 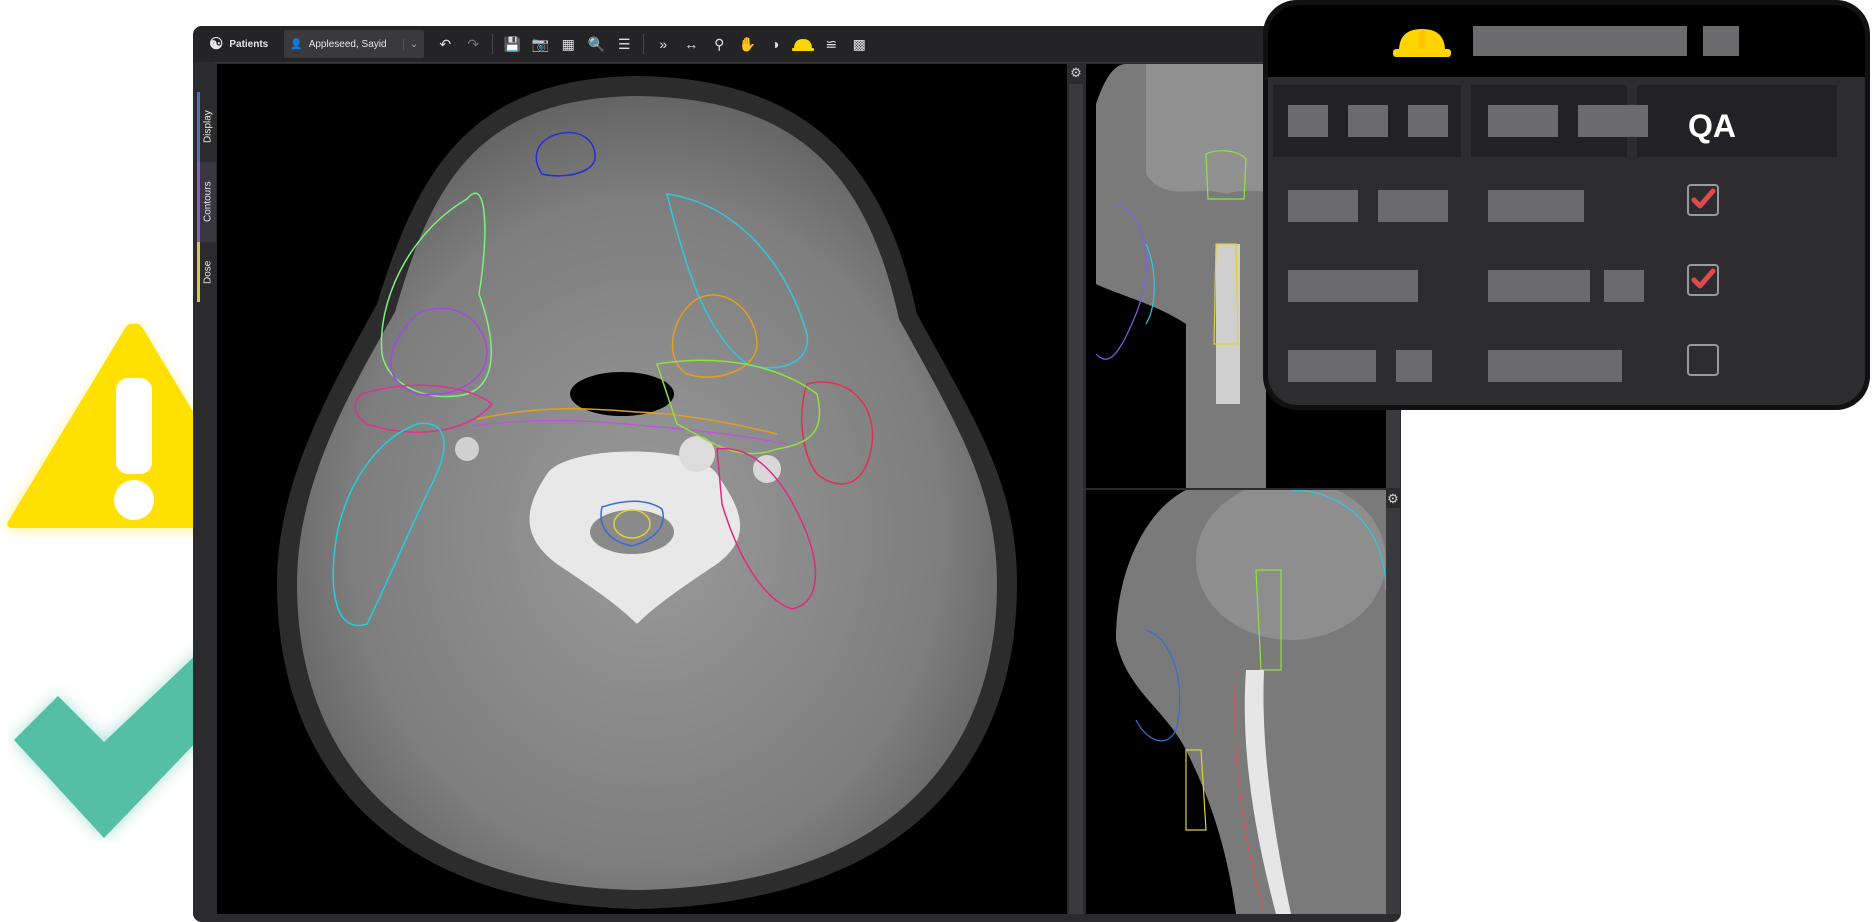 What do you see at coordinates (859, 44) in the screenshot?
I see `window-layout-icon: ▩` at bounding box center [859, 44].